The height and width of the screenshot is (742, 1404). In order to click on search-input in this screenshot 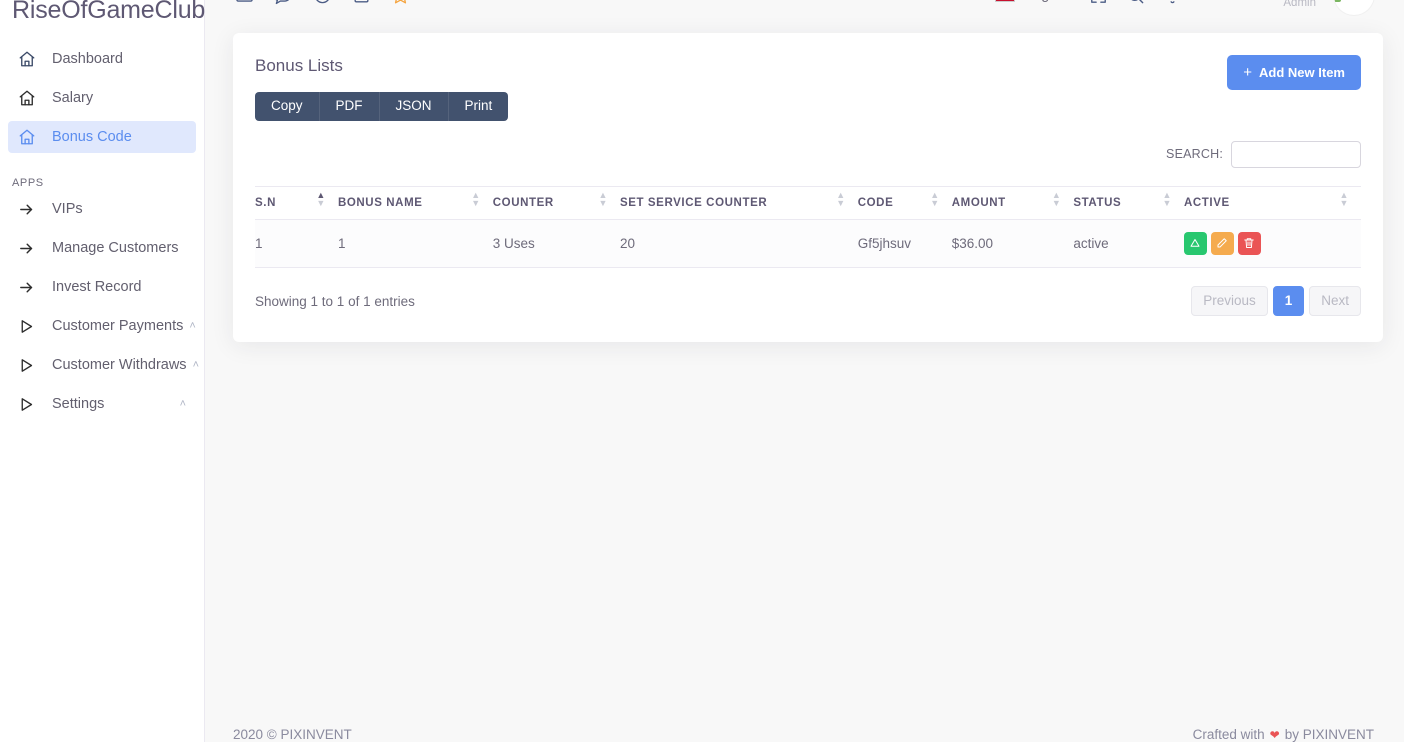, I will do `click(1296, 154)`.